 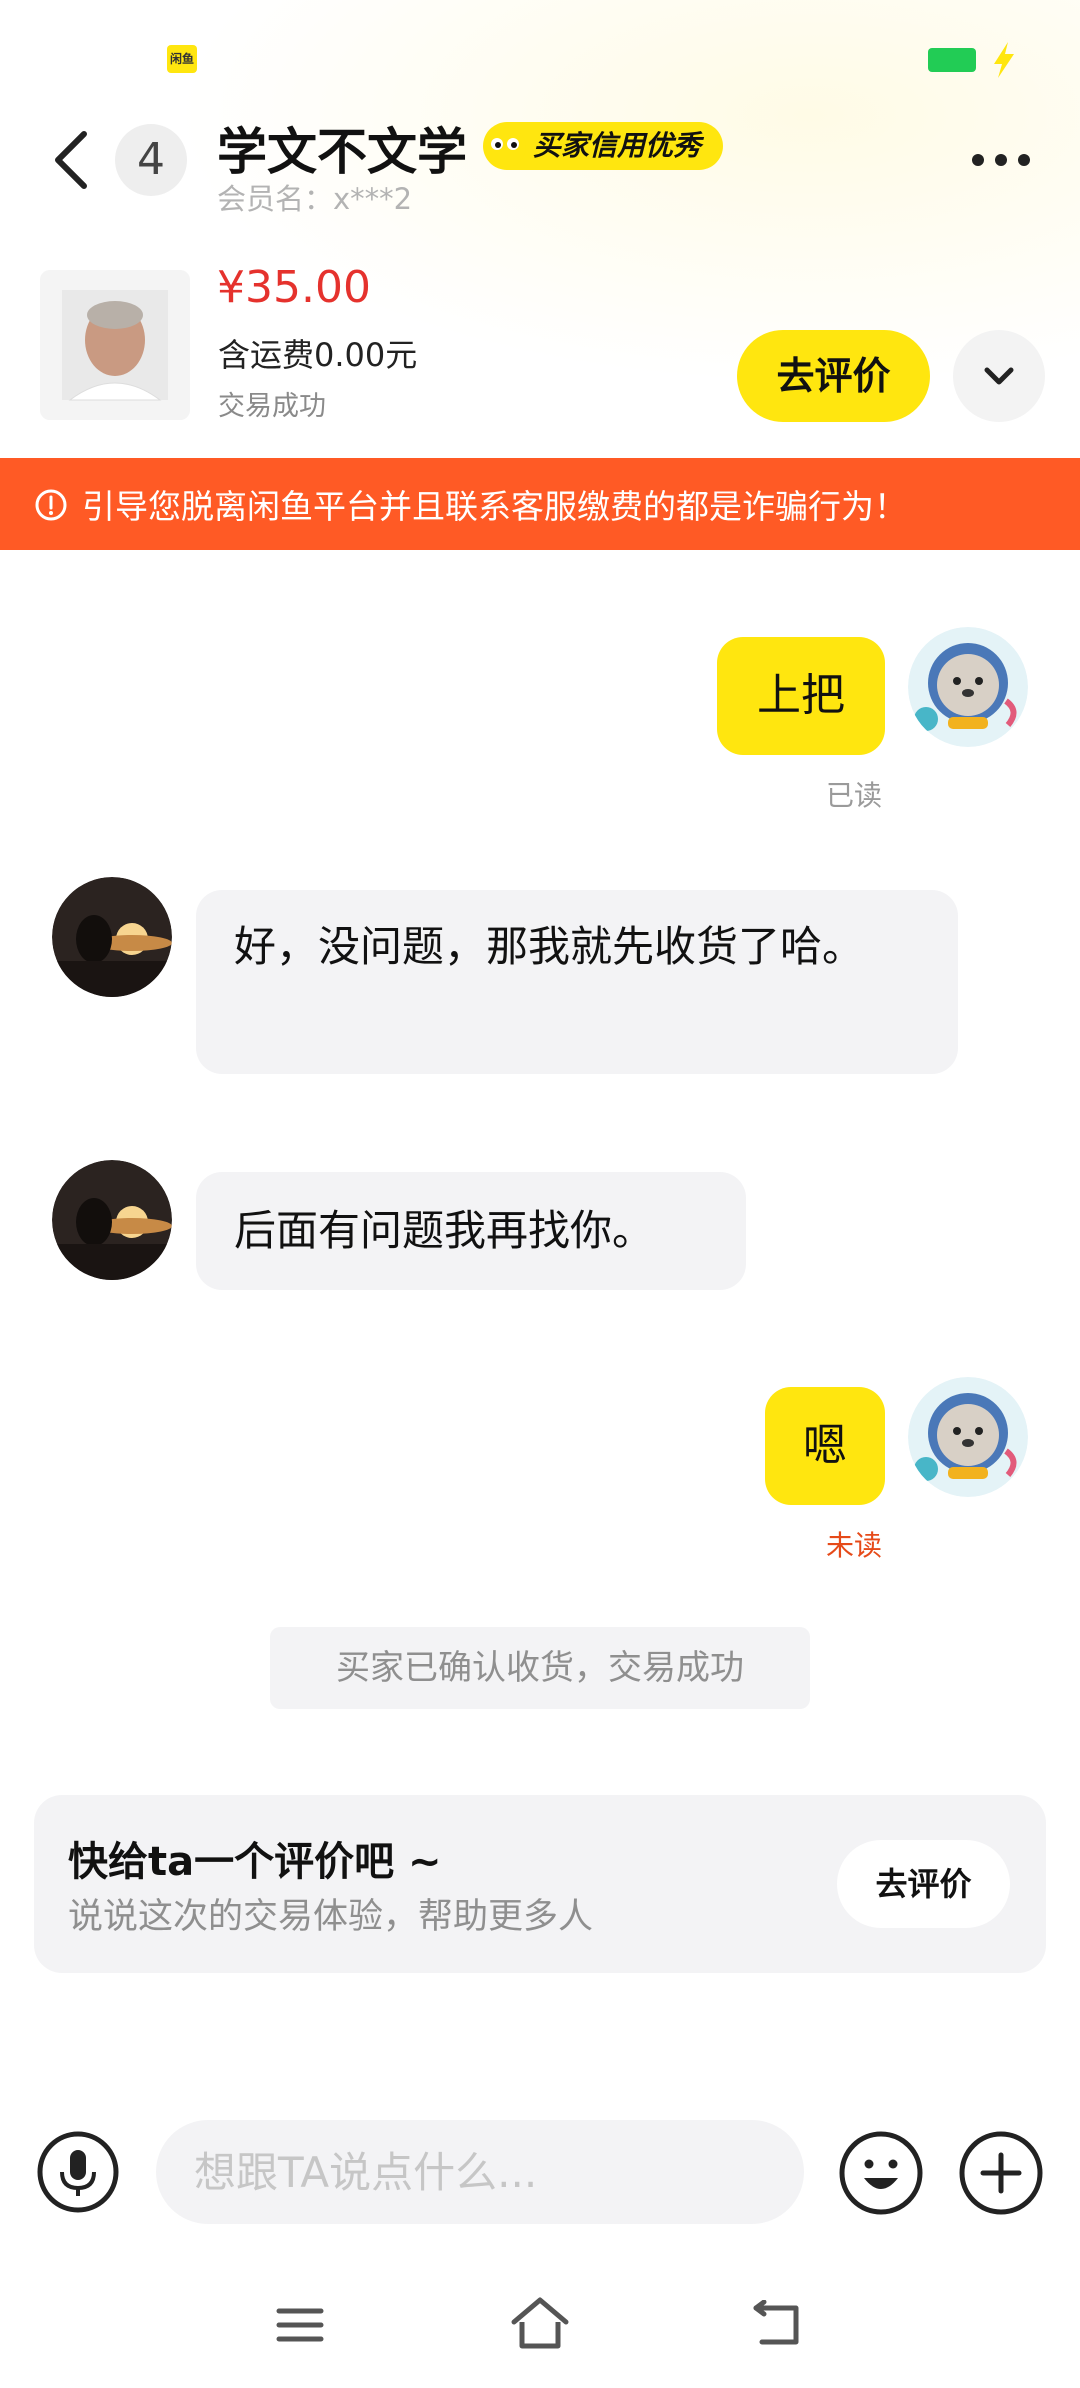 I want to click on trade-status: 交易成功, so click(x=272, y=406).